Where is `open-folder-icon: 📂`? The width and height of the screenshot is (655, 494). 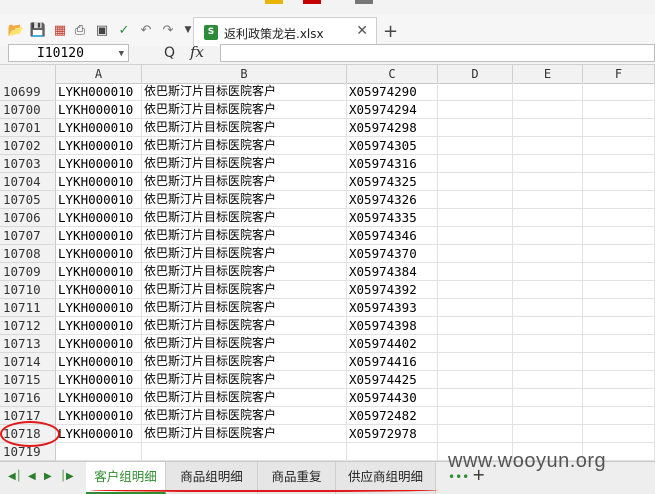
open-folder-icon: 📂 is located at coordinates (16, 30).